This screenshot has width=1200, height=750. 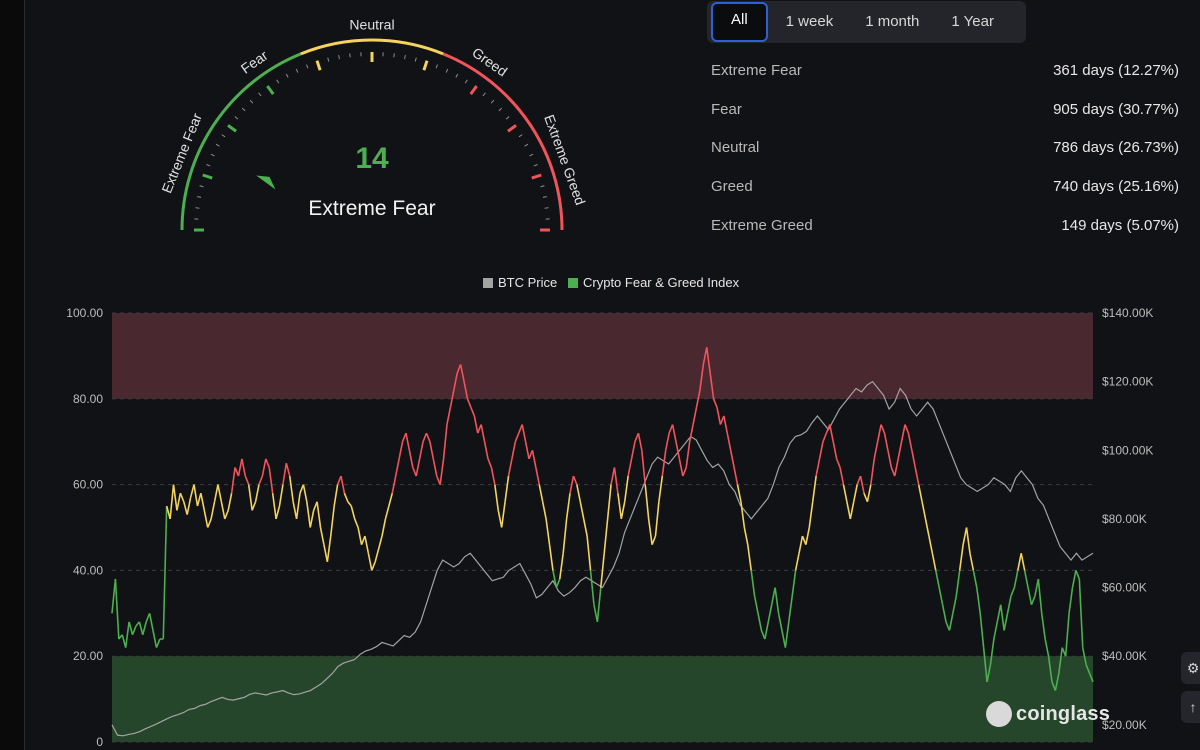 I want to click on scroll-top-icon: ↑, so click(x=1190, y=707).